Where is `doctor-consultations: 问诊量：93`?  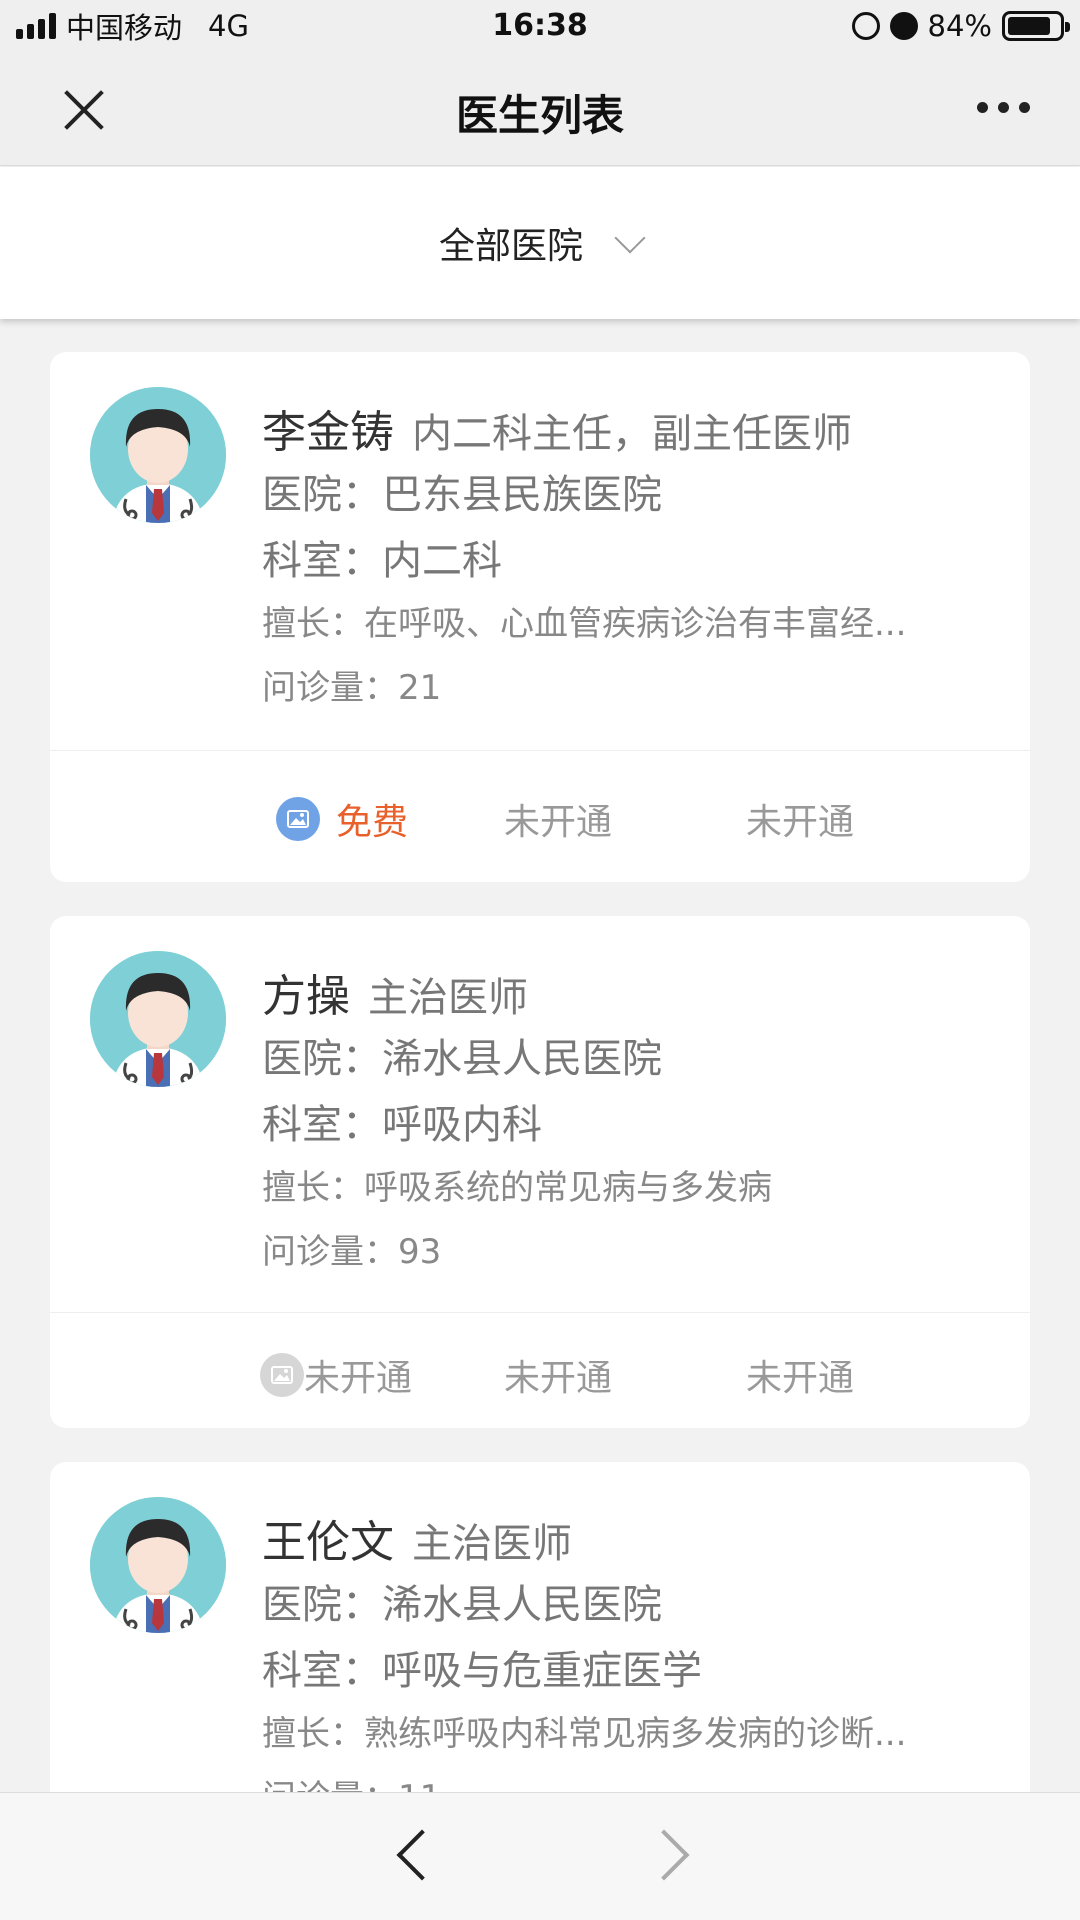
doctor-consultations: 问诊量：93 is located at coordinates (352, 1252).